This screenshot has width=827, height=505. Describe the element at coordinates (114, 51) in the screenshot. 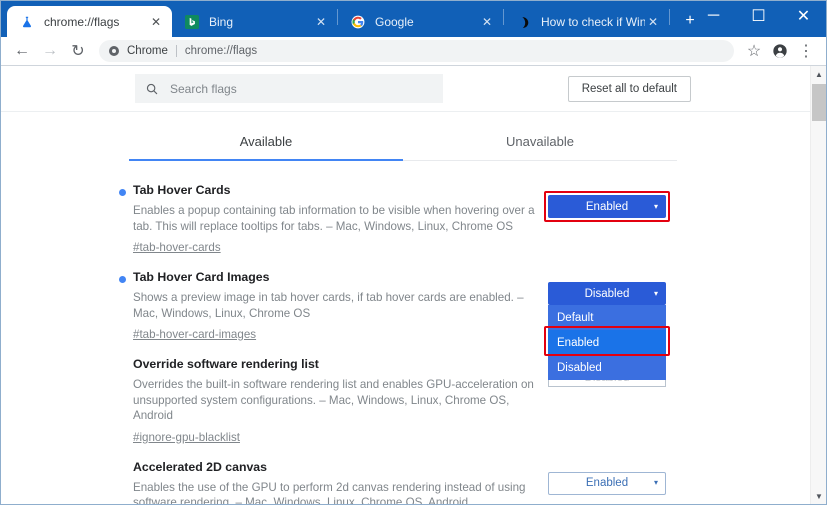

I see `chrome-page-icon` at that location.